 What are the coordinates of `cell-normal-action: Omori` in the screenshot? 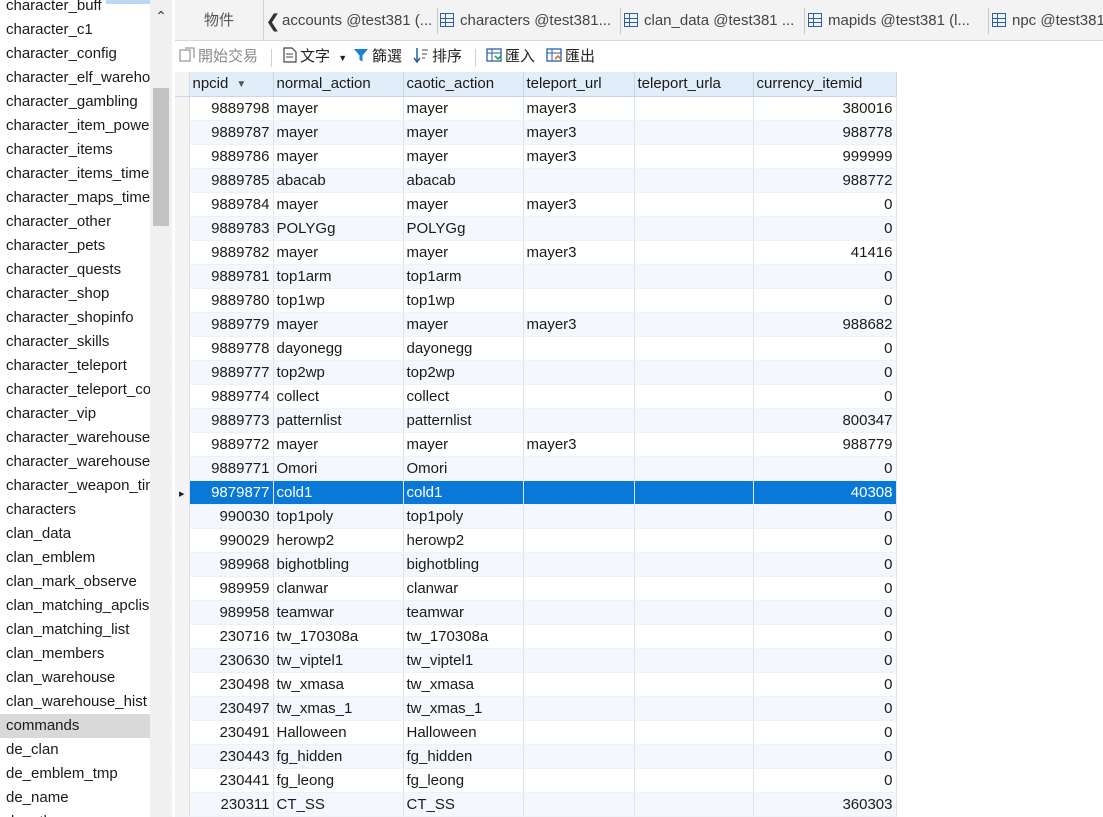 It's located at (338, 468).